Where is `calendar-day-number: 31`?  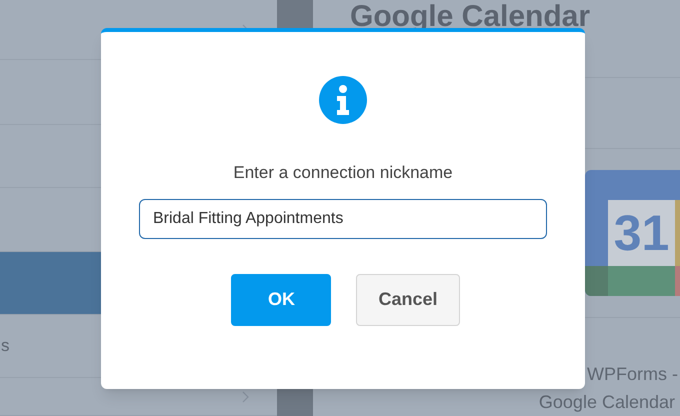 calendar-day-number: 31 is located at coordinates (641, 234).